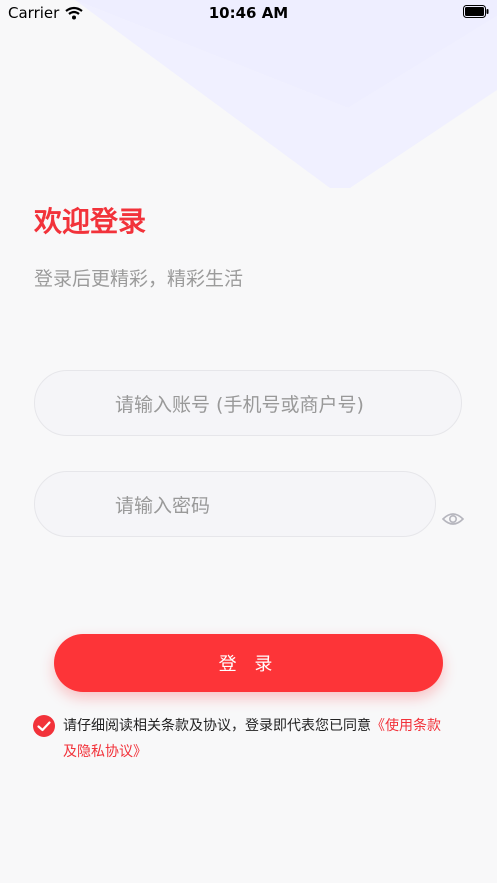  I want to click on status-time: 10:46 AM, so click(248, 13).